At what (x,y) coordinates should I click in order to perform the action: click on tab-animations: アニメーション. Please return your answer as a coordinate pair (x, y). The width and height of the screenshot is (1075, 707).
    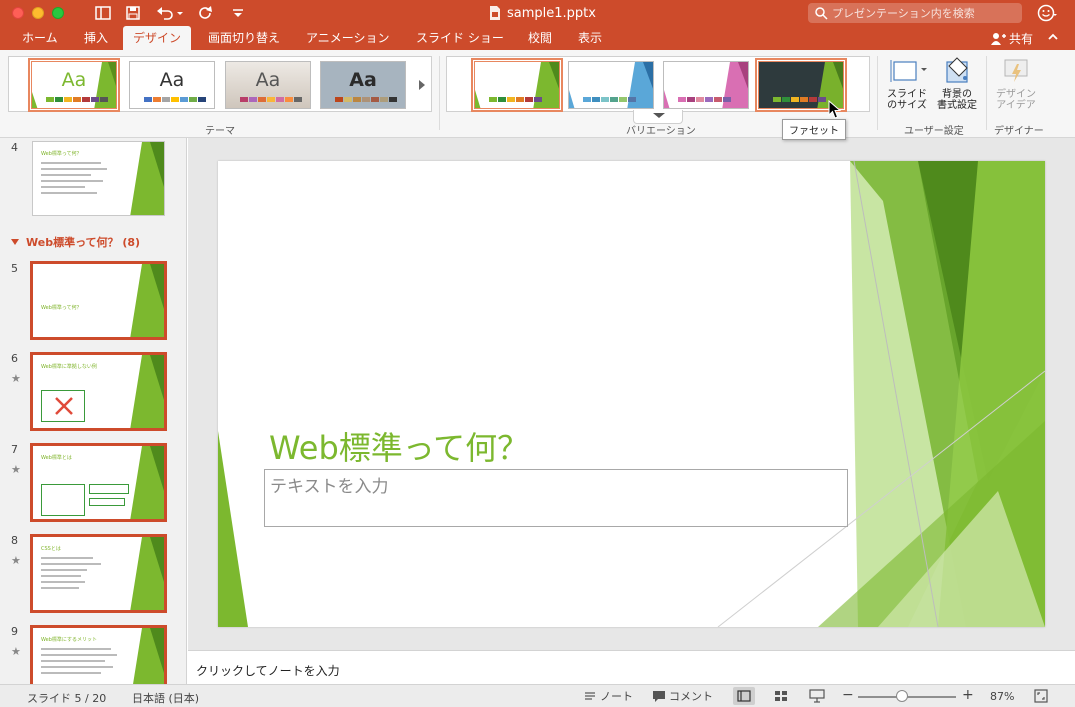
    Looking at the image, I should click on (348, 38).